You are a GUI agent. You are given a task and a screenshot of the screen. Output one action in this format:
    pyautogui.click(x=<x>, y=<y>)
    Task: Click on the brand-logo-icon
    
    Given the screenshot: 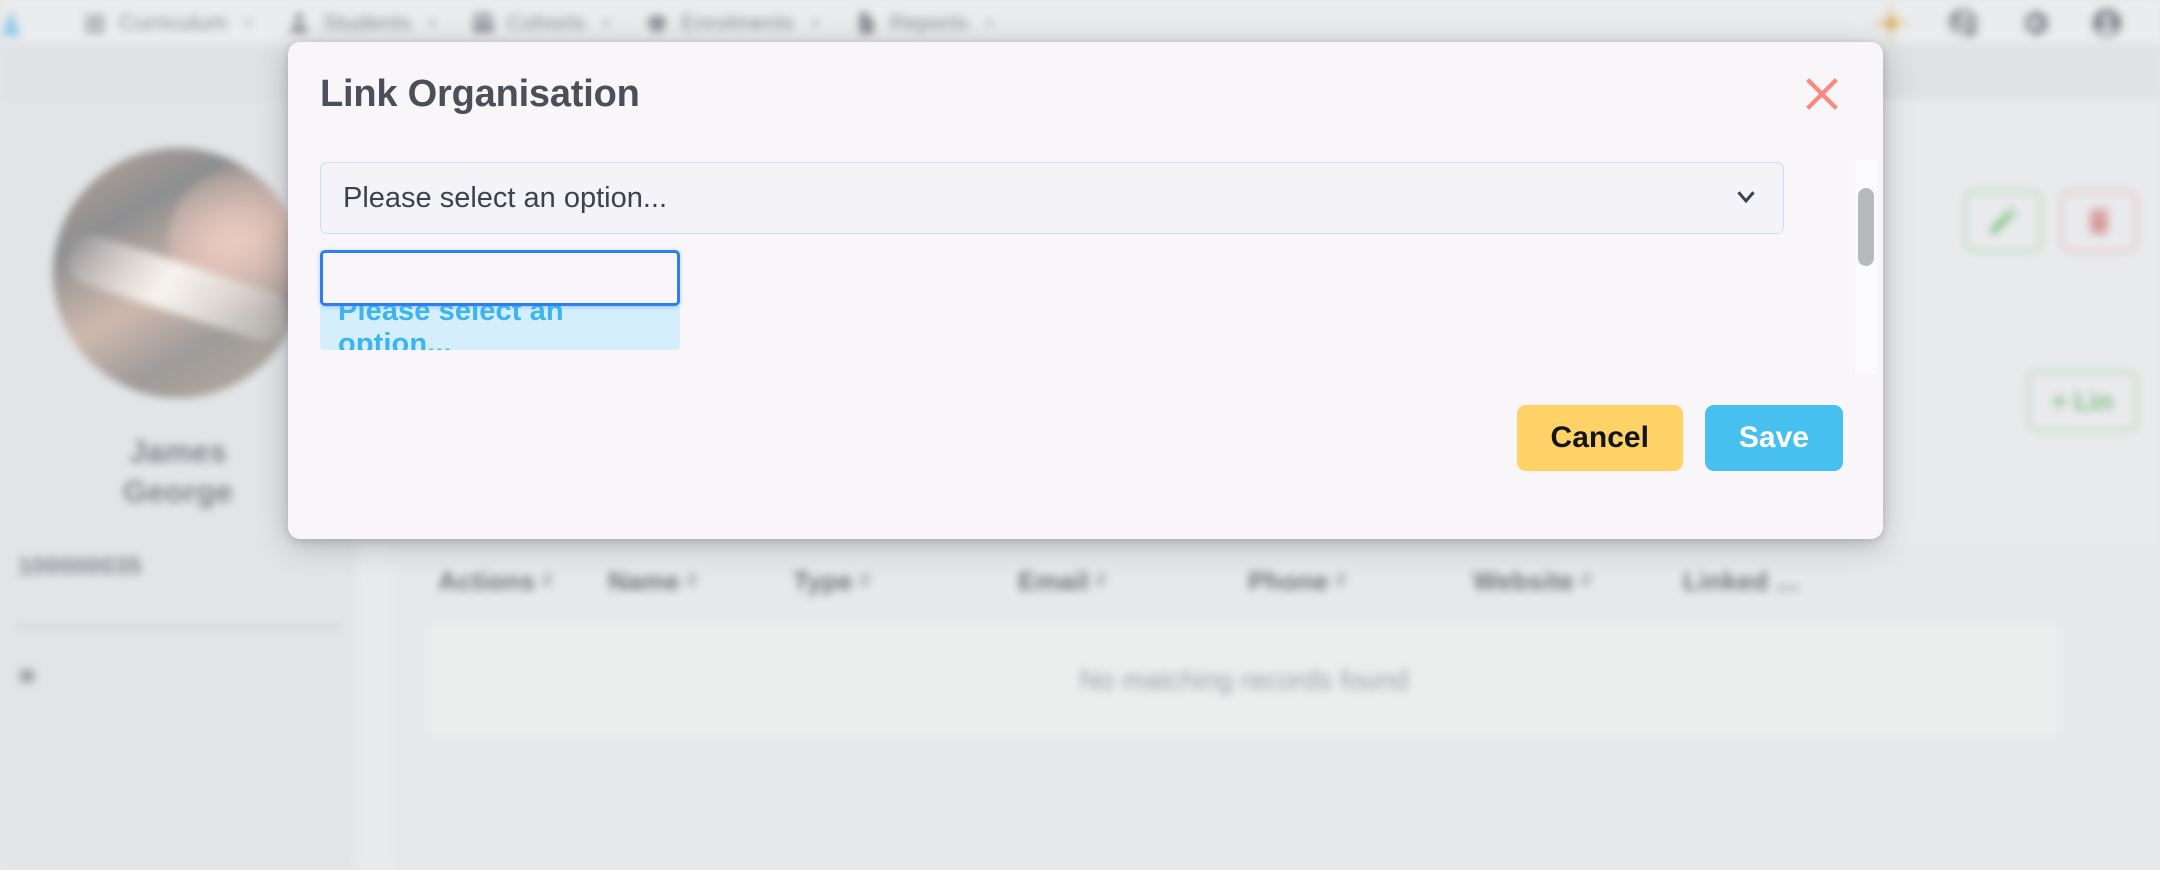 What is the action you would take?
    pyautogui.click(x=15, y=23)
    